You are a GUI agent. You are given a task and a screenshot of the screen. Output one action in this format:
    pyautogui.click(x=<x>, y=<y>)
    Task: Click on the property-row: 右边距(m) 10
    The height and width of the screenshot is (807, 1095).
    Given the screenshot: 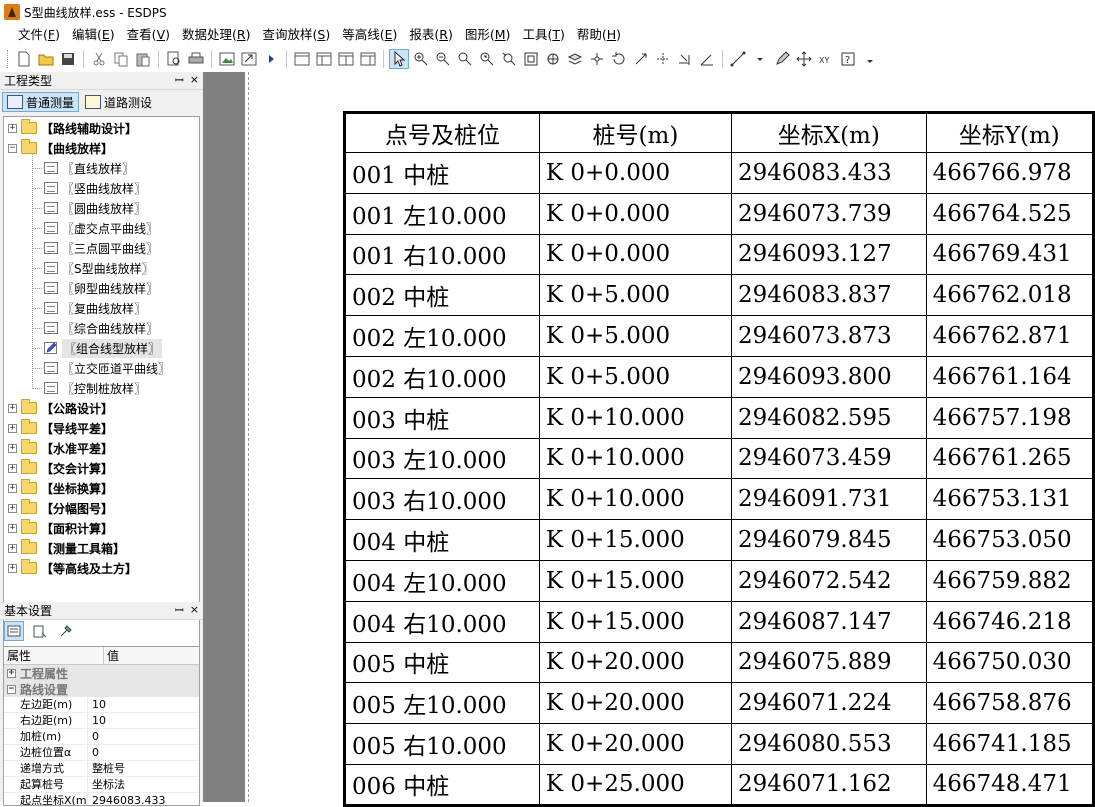 What is the action you would take?
    pyautogui.click(x=101, y=720)
    